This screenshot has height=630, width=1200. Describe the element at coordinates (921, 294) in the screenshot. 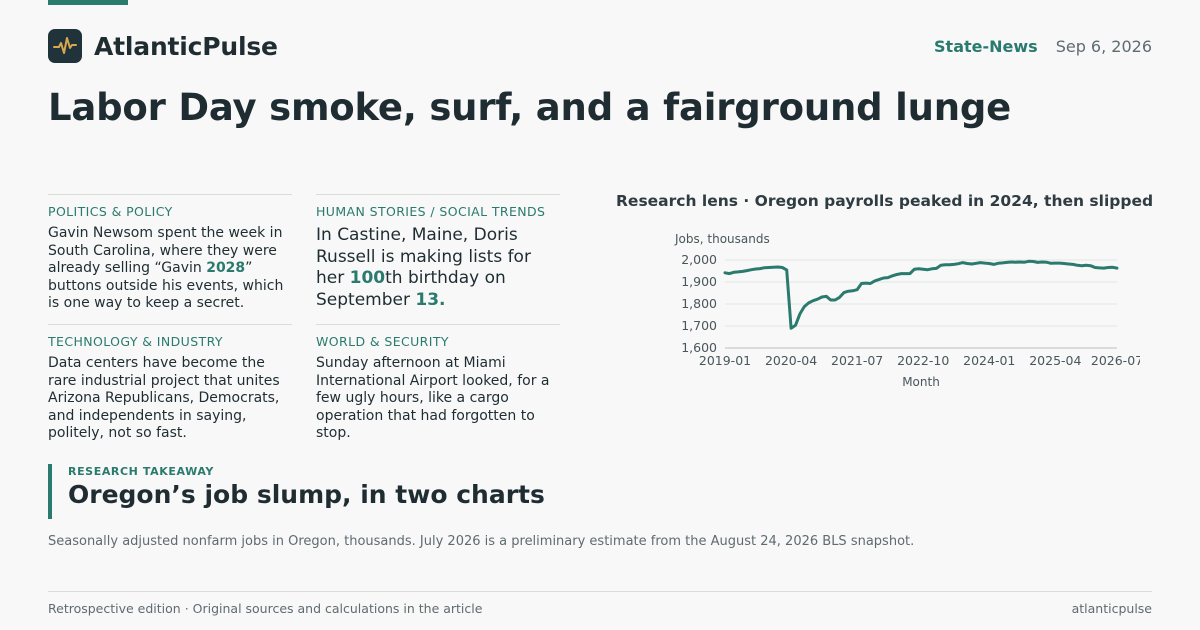

I see `series-line` at that location.